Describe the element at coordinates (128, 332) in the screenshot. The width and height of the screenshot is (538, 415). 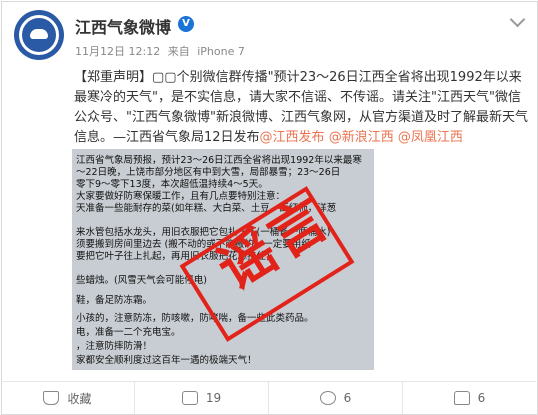
I see `image-text-line: 电，准备一二个充电宝。` at that location.